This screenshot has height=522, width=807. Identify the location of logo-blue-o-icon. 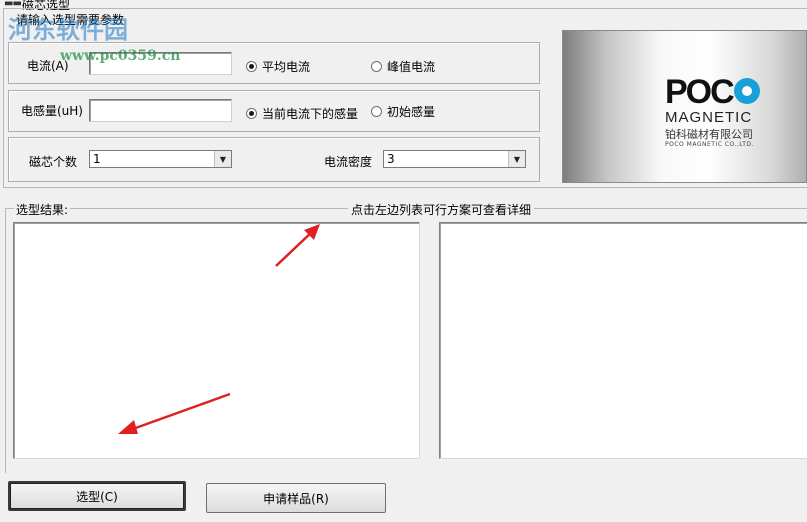
(746, 91).